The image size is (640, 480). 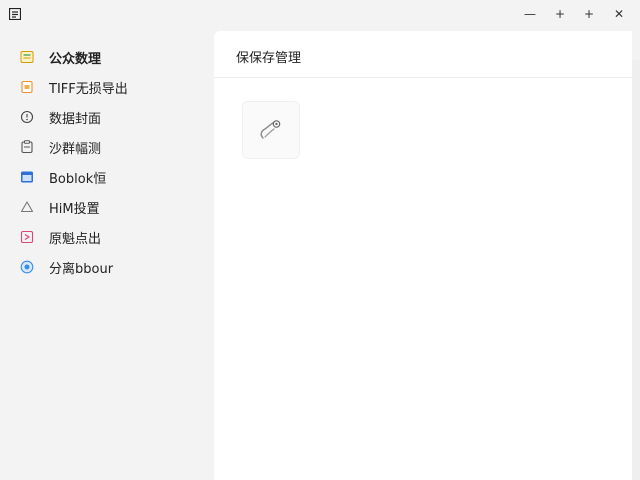 What do you see at coordinates (320, 15) in the screenshot?
I see `title-bar: — + + ✕` at bounding box center [320, 15].